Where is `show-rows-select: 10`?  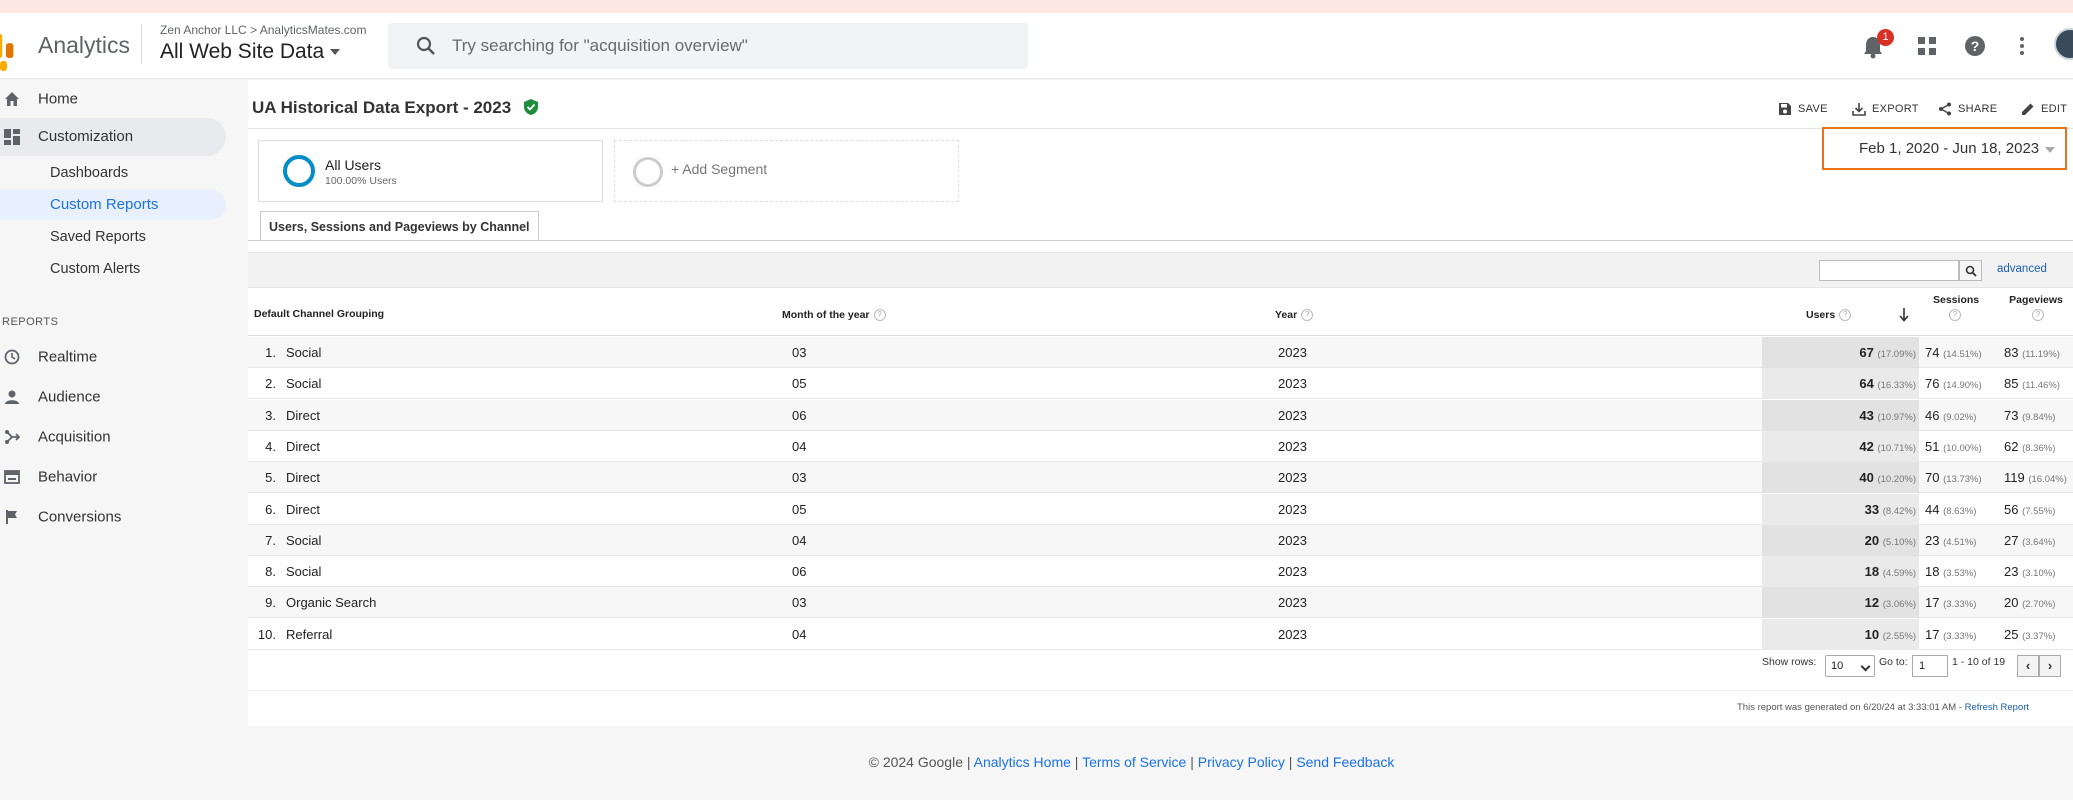
show-rows-select: 10 is located at coordinates (1850, 666).